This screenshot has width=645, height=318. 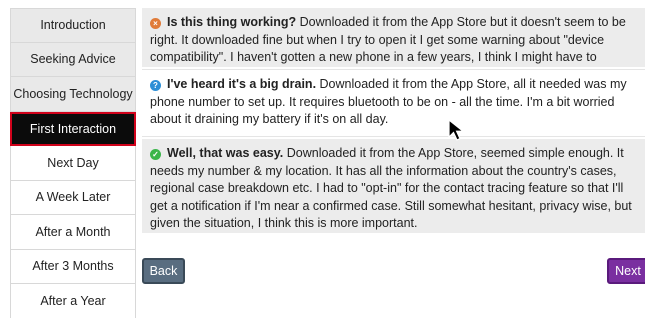 I want to click on next-button: Next, so click(x=626, y=271).